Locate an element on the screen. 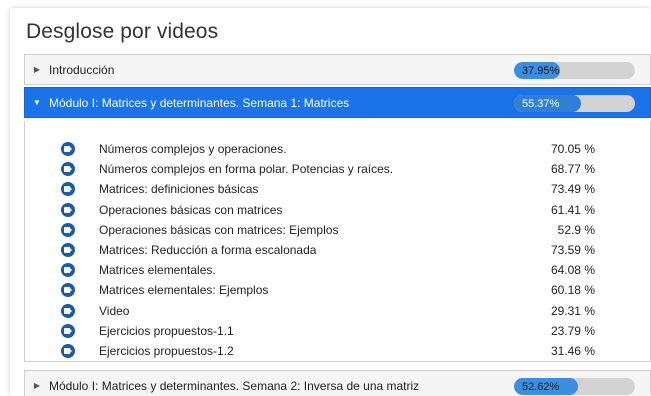  video-row: Números complejos y operaciones. 70.05 % is located at coordinates (338, 149).